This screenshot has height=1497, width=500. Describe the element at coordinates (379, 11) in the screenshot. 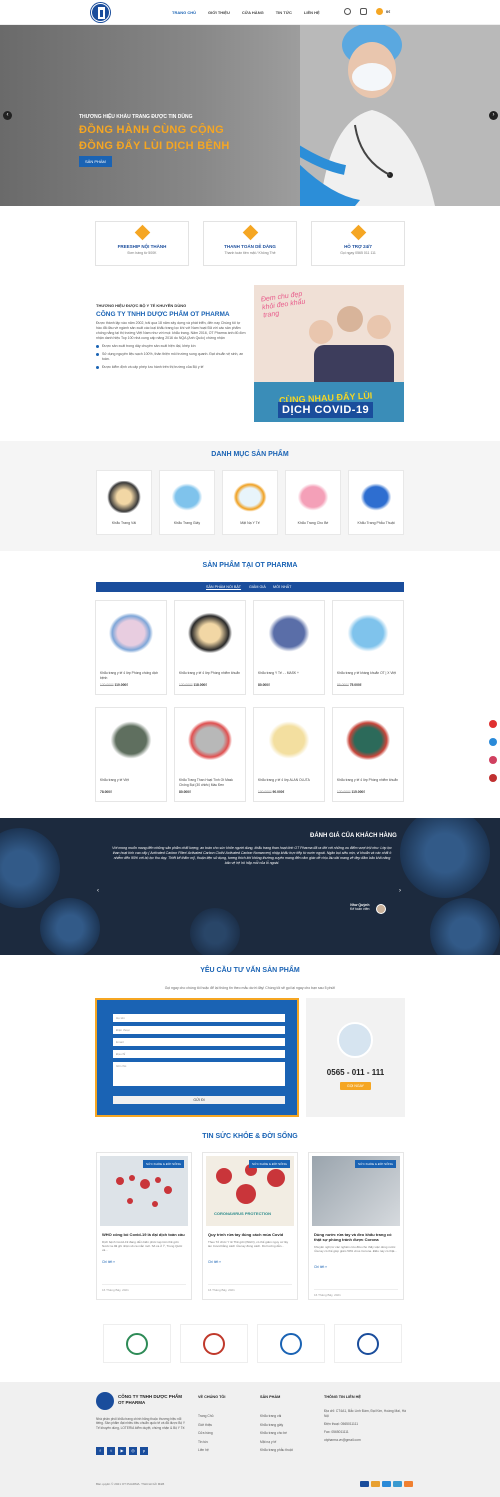

I see `cart-icon` at that location.